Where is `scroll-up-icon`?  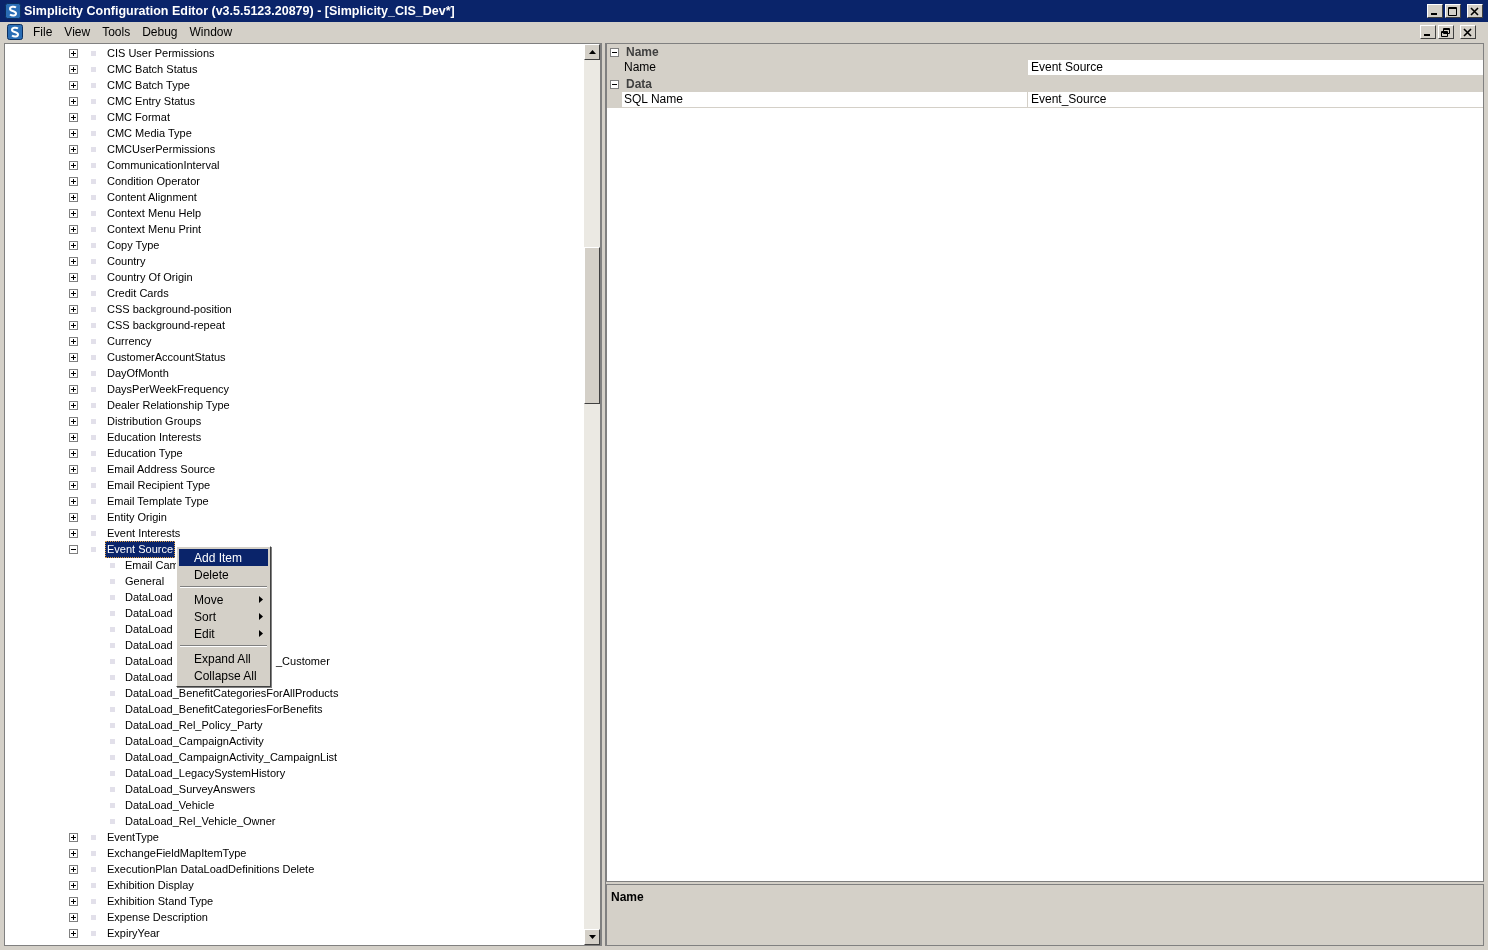 scroll-up-icon is located at coordinates (592, 52).